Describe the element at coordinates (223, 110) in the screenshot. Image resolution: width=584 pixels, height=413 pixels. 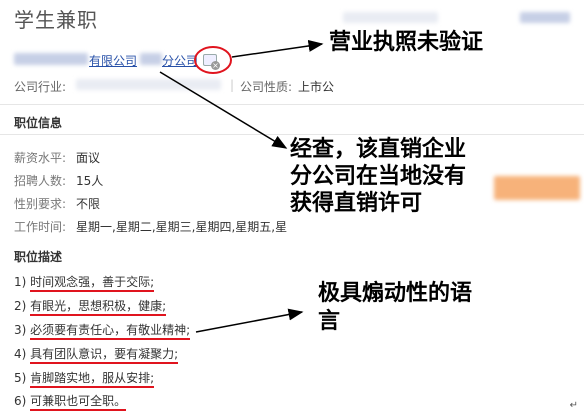
I see `direct-sales-arrow` at that location.